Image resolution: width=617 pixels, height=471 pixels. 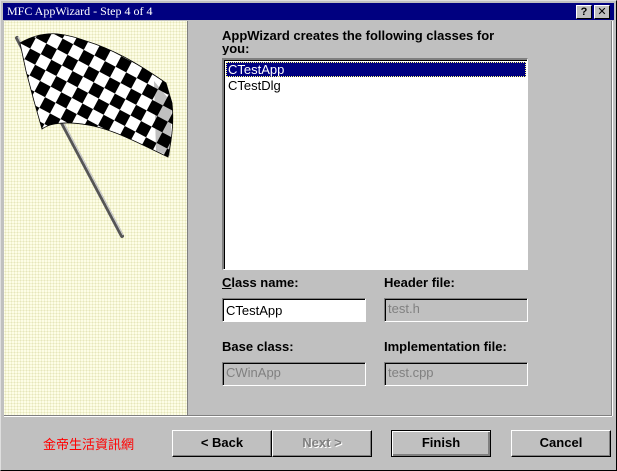 What do you see at coordinates (222, 443) in the screenshot?
I see `back-button: < Back` at bounding box center [222, 443].